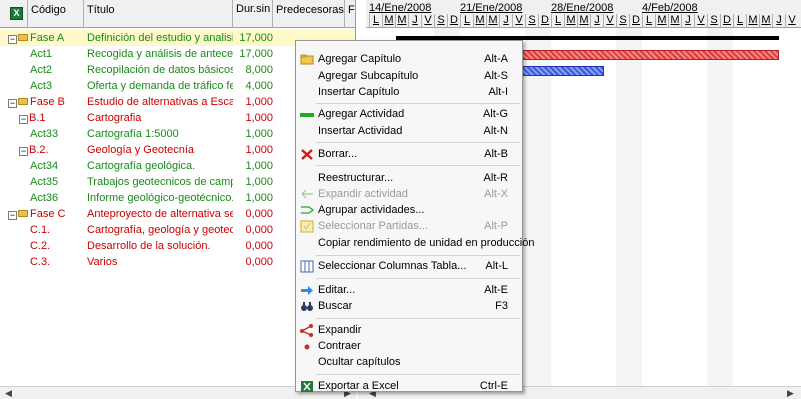 The image size is (801, 399). I want to click on excel-export-icon: X, so click(16, 13).